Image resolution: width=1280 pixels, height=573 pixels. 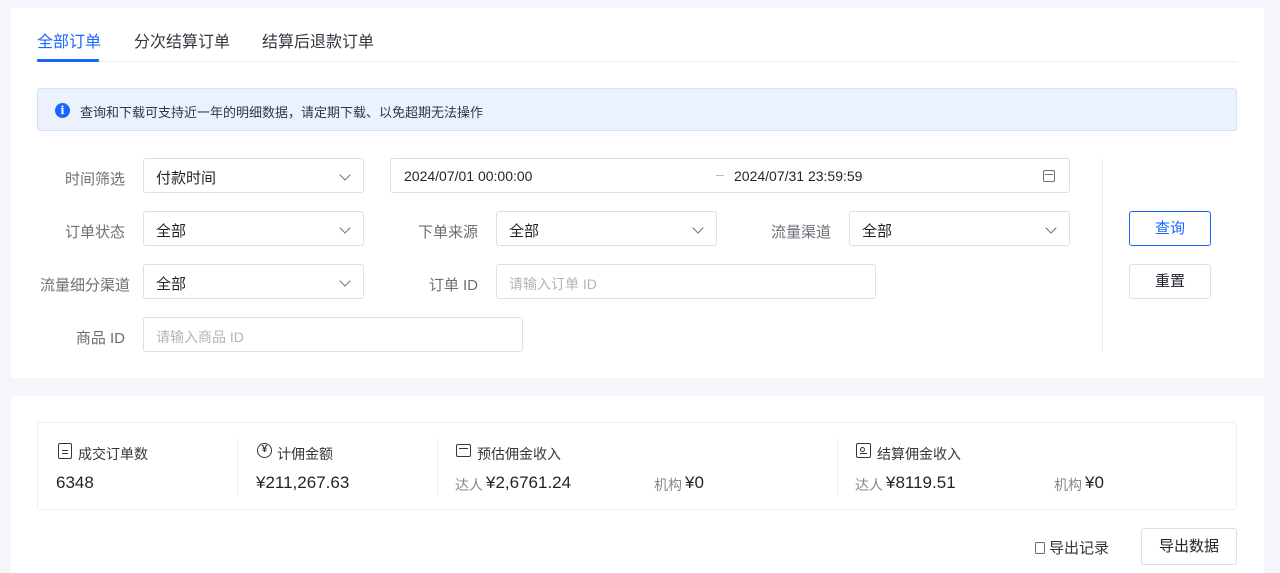 What do you see at coordinates (447, 232) in the screenshot?
I see `order-source-label: 下单来源` at bounding box center [447, 232].